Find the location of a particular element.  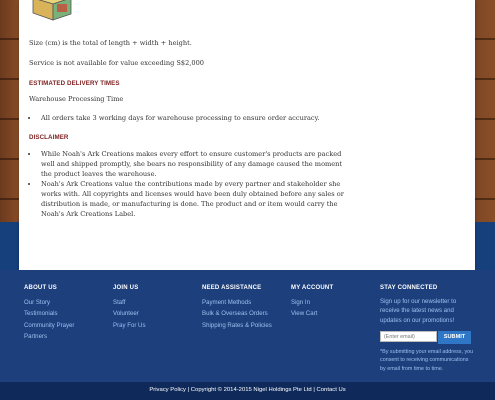

contact-us-link: Contact Us is located at coordinates (331, 390).